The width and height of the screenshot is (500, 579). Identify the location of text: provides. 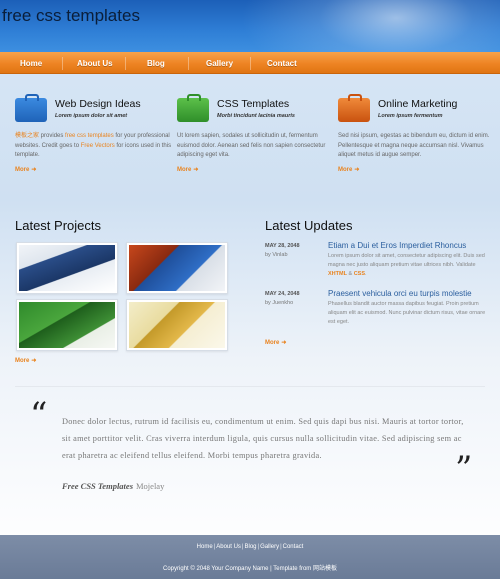
(52, 136).